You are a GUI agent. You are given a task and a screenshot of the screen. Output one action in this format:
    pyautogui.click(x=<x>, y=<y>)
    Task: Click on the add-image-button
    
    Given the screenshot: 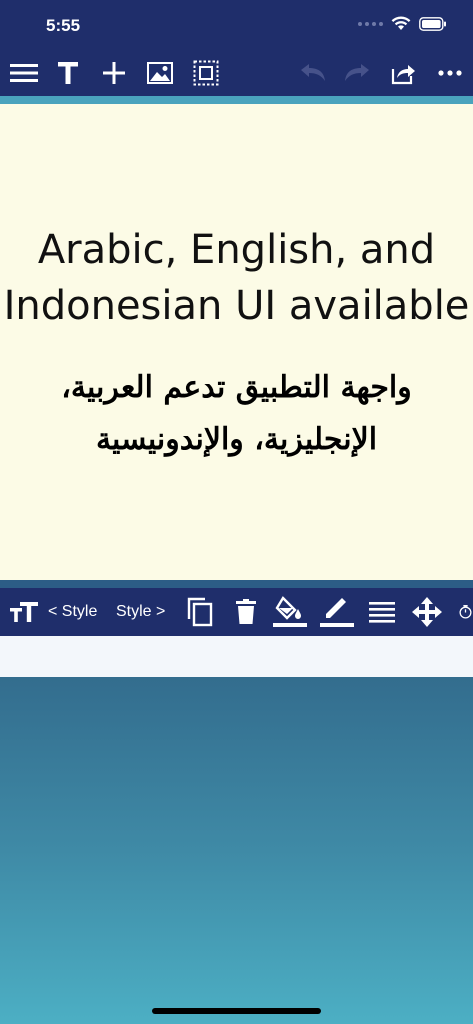 What is the action you would take?
    pyautogui.click(x=160, y=73)
    